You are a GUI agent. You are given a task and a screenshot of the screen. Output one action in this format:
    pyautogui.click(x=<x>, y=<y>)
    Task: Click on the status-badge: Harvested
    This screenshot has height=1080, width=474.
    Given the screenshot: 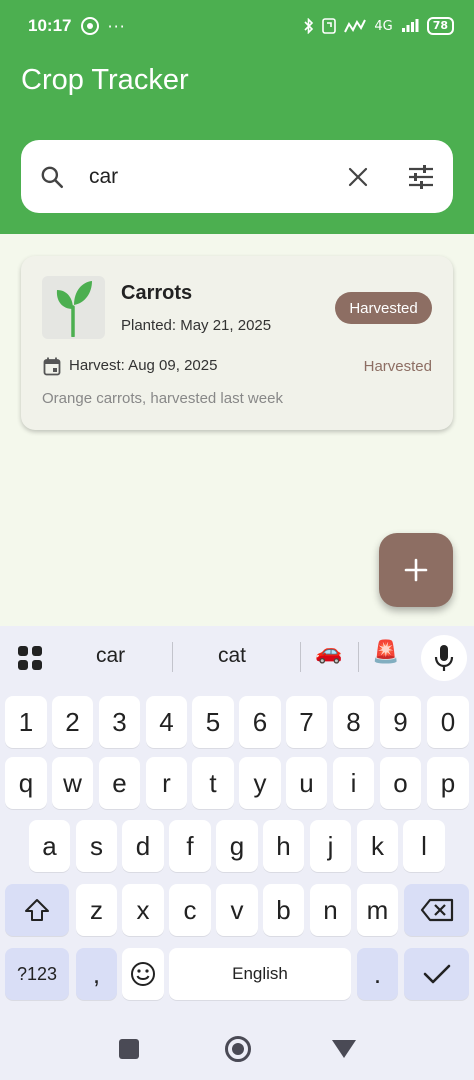 What is the action you would take?
    pyautogui.click(x=383, y=308)
    